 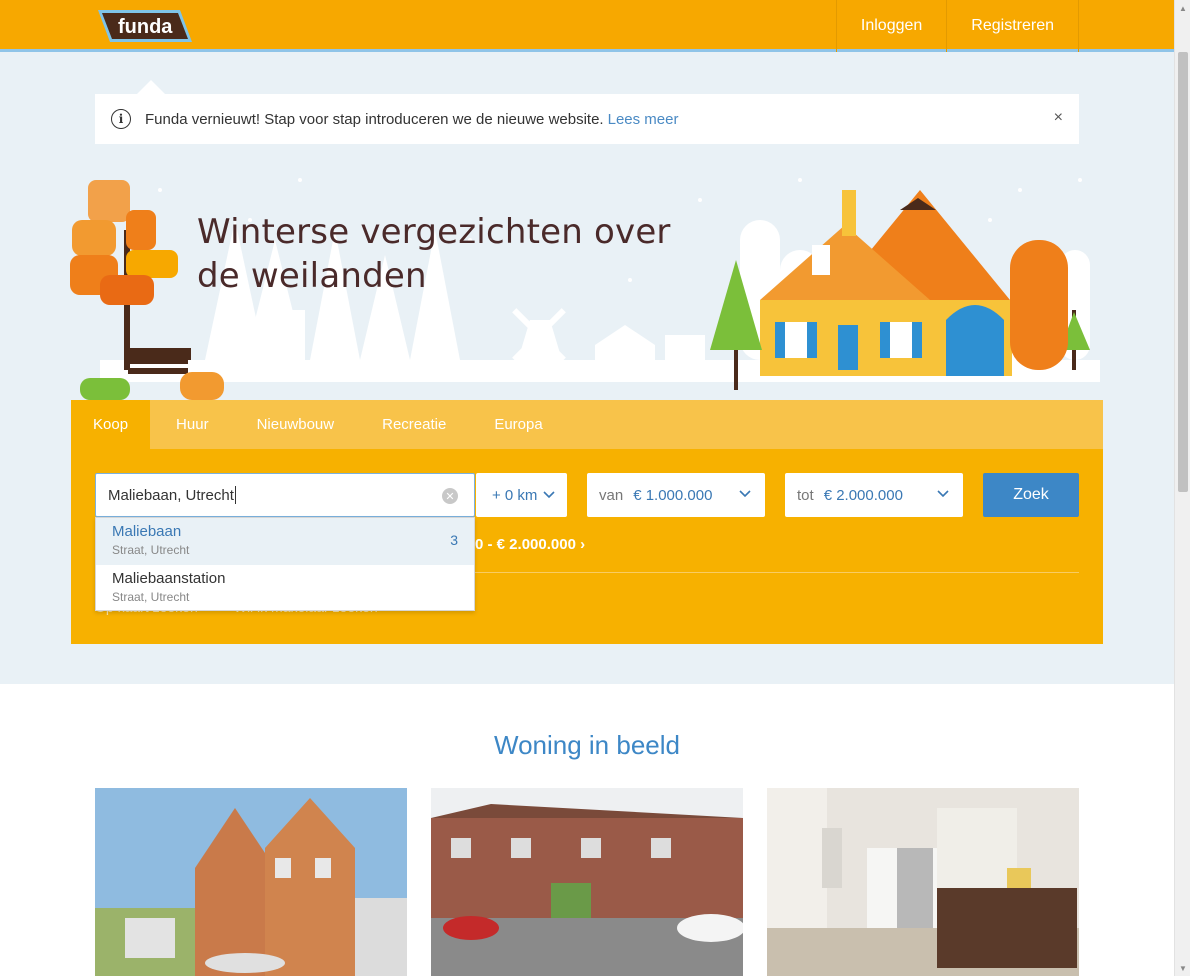 What do you see at coordinates (587, 26) in the screenshot?
I see `top-header: funda Inloggen Registreren` at bounding box center [587, 26].